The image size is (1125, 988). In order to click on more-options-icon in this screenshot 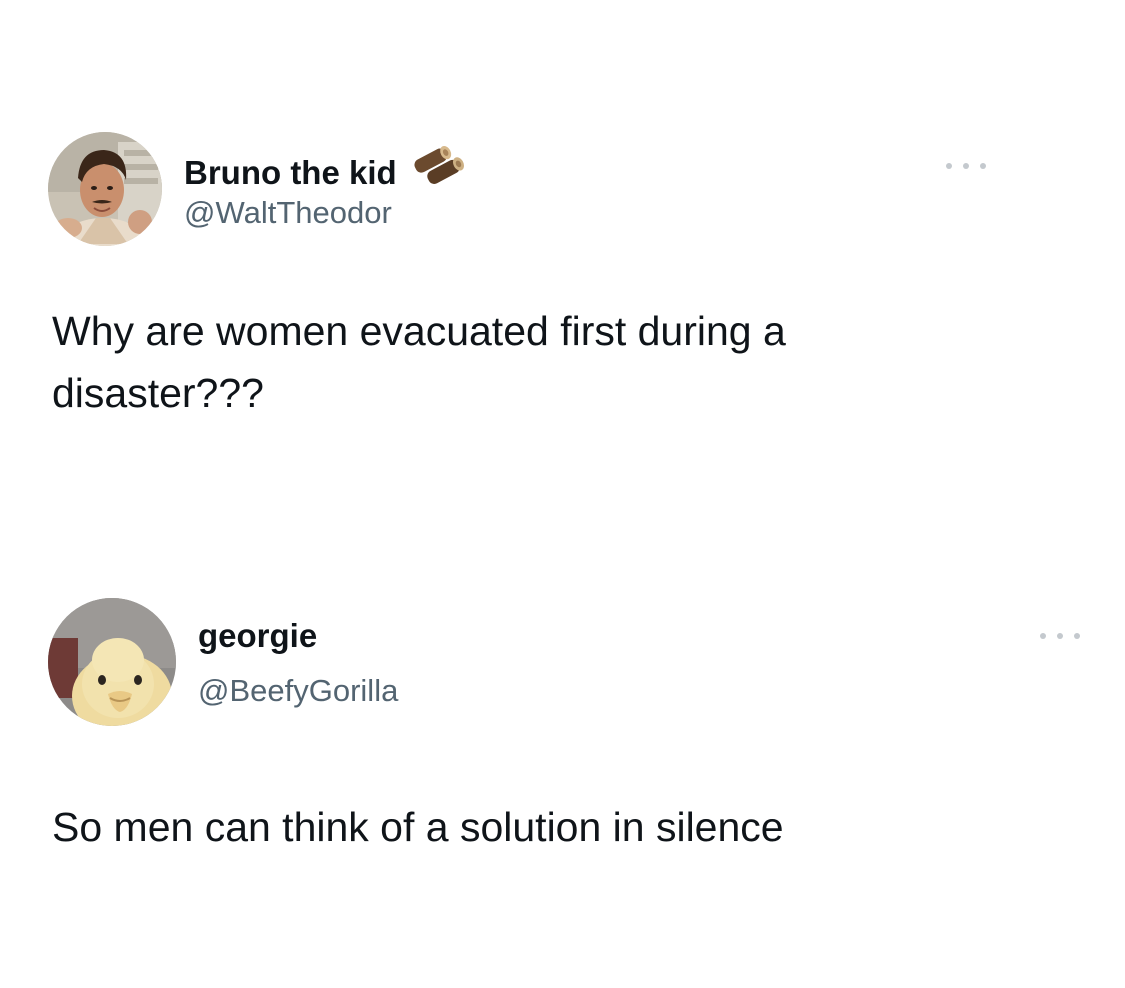, I will do `click(1060, 636)`.